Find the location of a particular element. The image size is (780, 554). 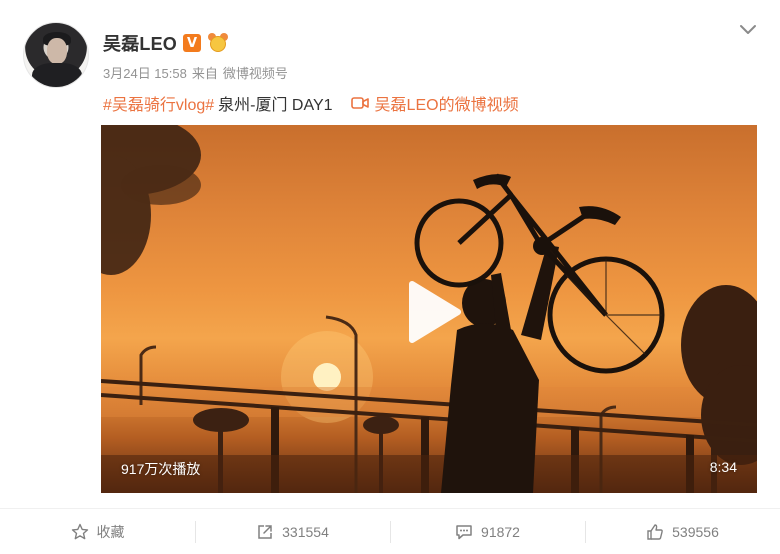

favorite-button: 收藏 is located at coordinates (97, 532).